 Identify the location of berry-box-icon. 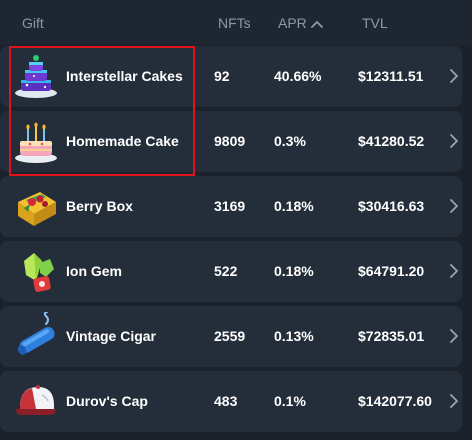
(37, 209).